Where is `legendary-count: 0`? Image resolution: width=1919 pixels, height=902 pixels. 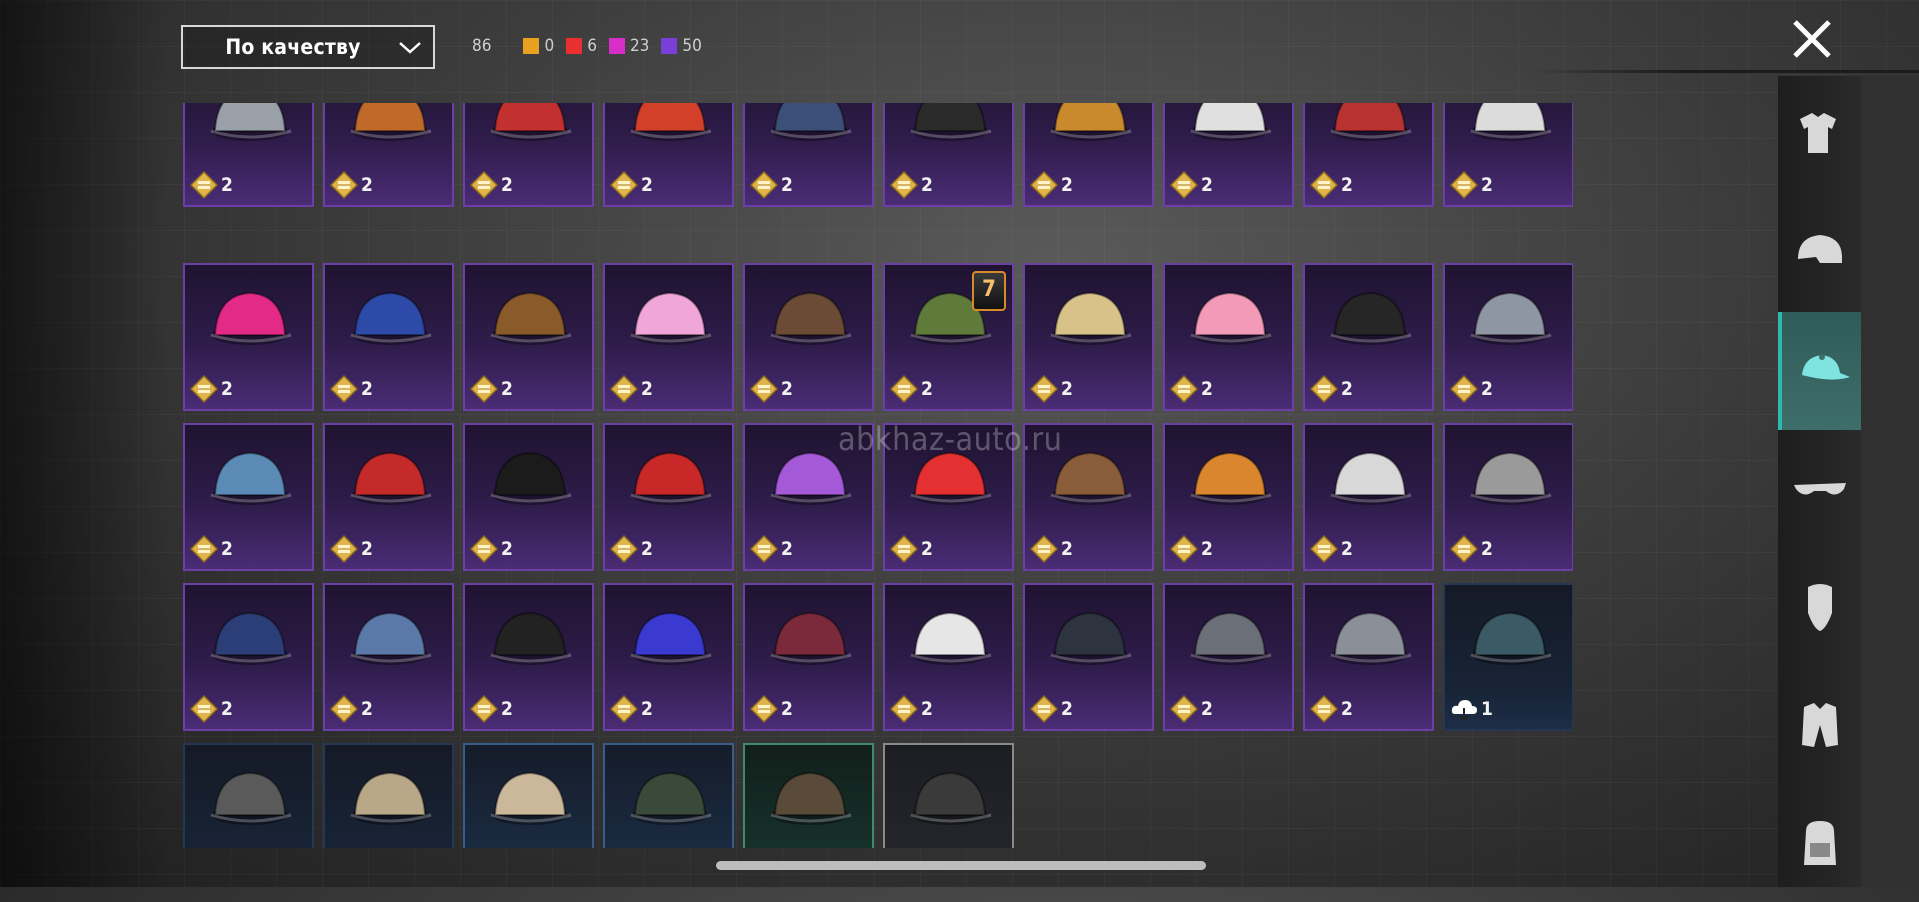
legendary-count: 0 is located at coordinates (549, 46).